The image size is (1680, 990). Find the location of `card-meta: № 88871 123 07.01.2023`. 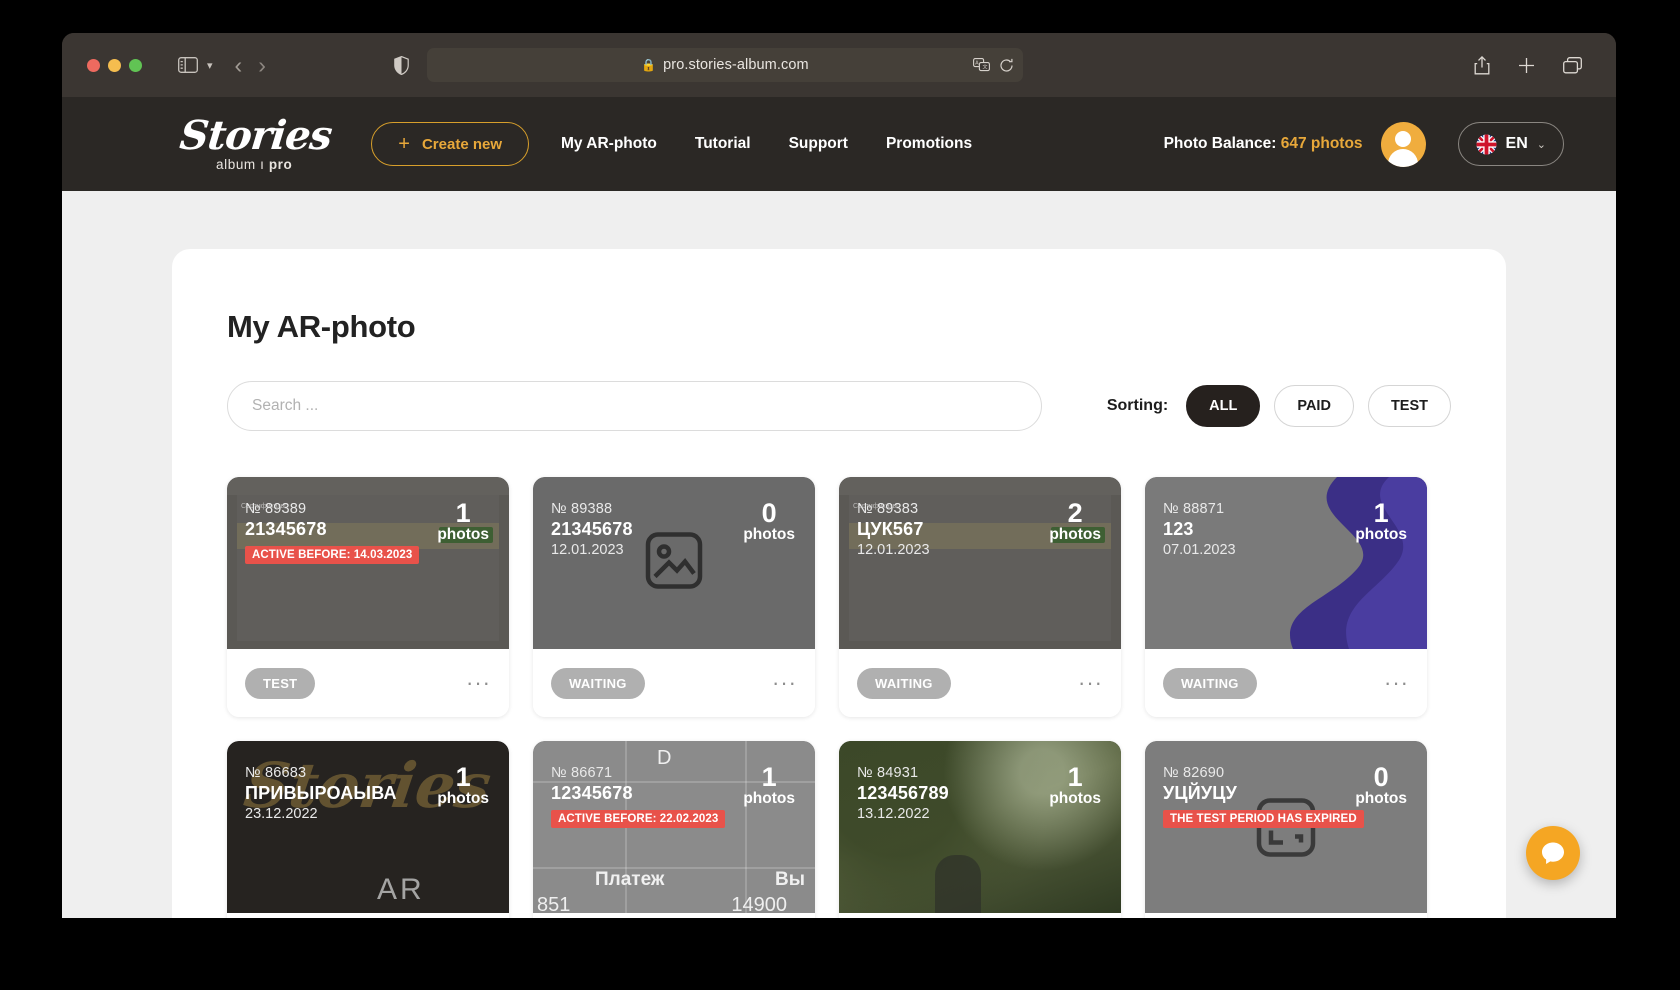

card-meta: № 88871 123 07.01.2023 is located at coordinates (1199, 529).